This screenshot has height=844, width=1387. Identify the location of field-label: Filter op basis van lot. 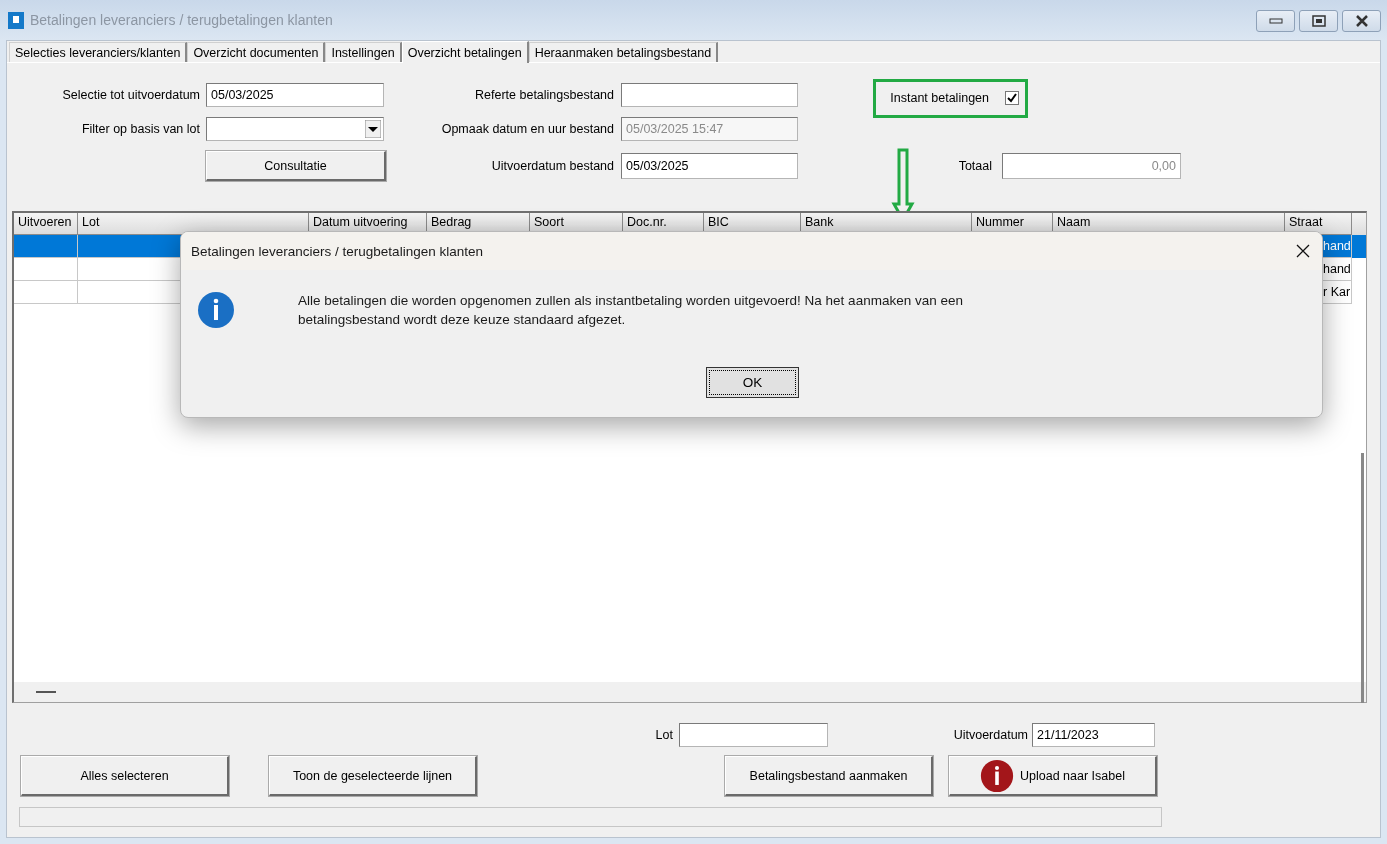
(140, 129).